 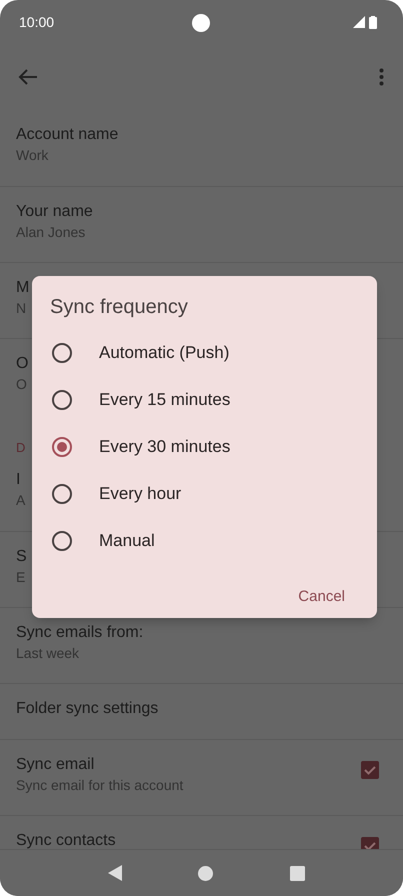 What do you see at coordinates (22, 364) in the screenshot?
I see `setting-title: O` at bounding box center [22, 364].